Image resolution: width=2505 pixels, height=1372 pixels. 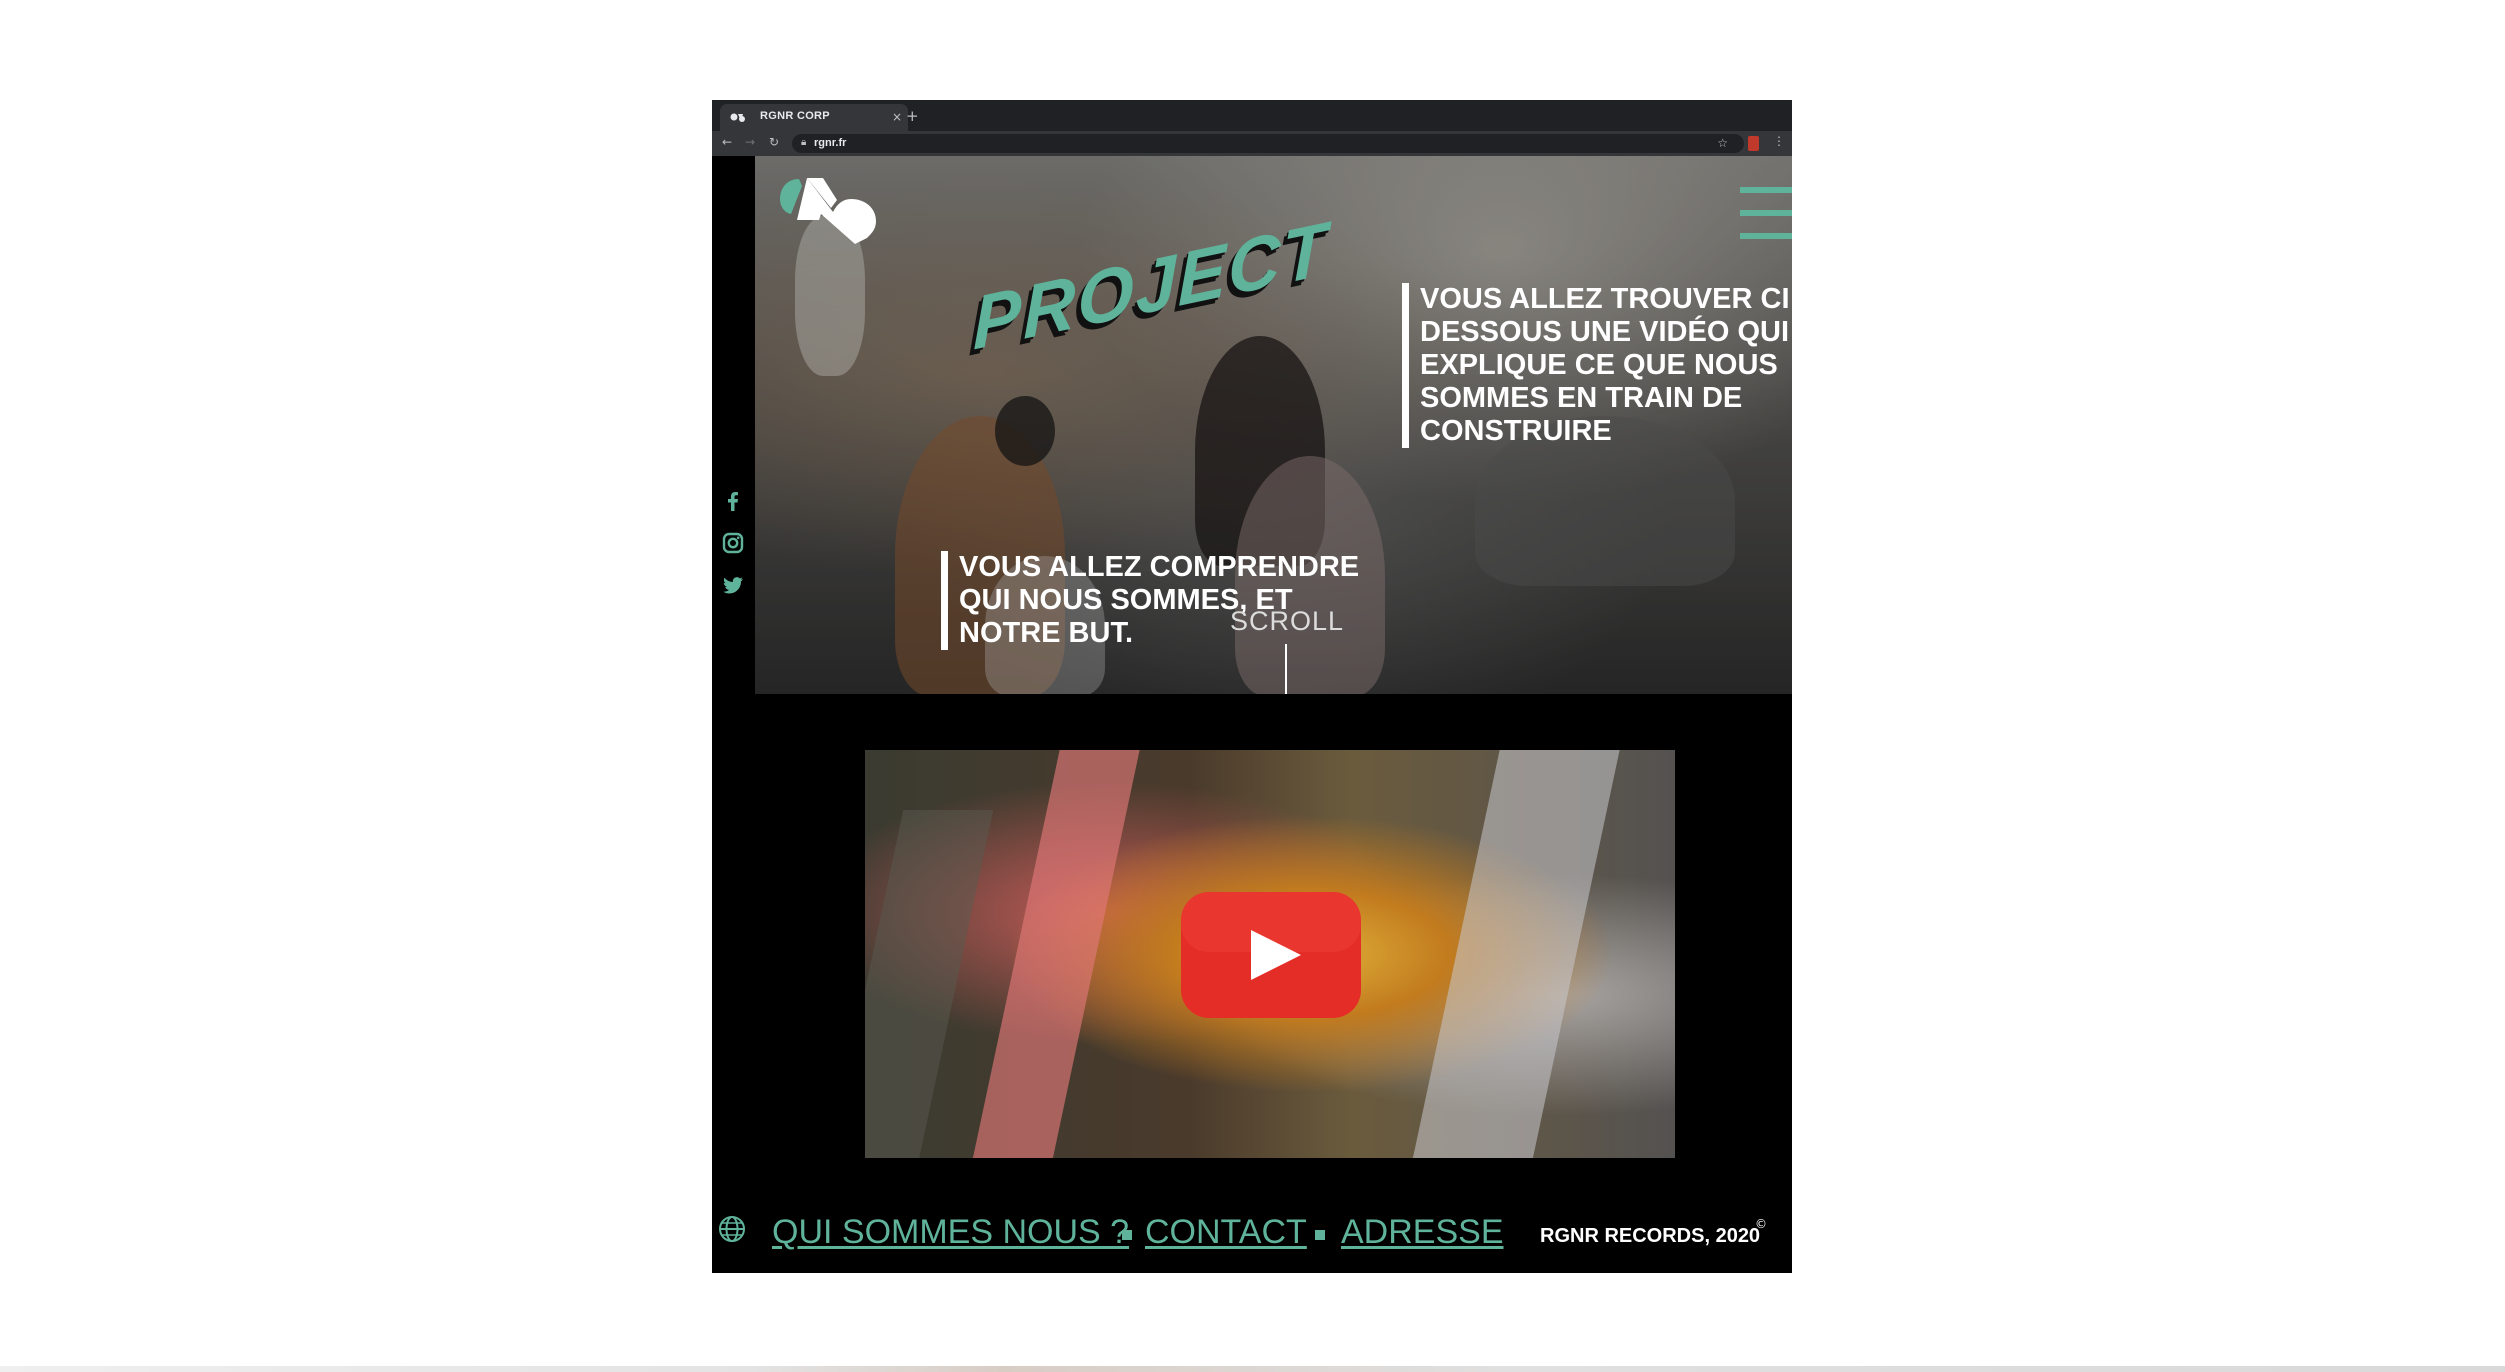 I want to click on tab-title: RGNR CORP, so click(x=795, y=116).